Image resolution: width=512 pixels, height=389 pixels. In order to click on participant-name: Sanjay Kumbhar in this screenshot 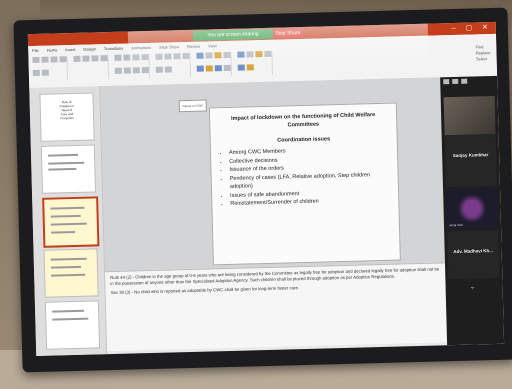, I will do `click(470, 155)`.